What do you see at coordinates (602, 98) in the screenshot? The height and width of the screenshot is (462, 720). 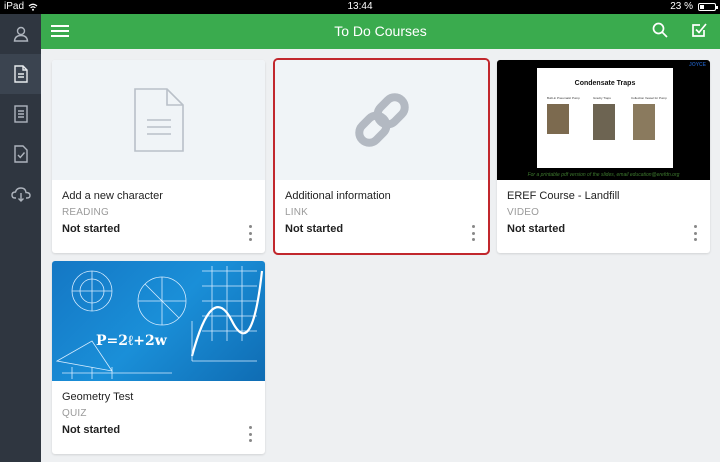 I see `slide-label: Gravity Traps` at bounding box center [602, 98].